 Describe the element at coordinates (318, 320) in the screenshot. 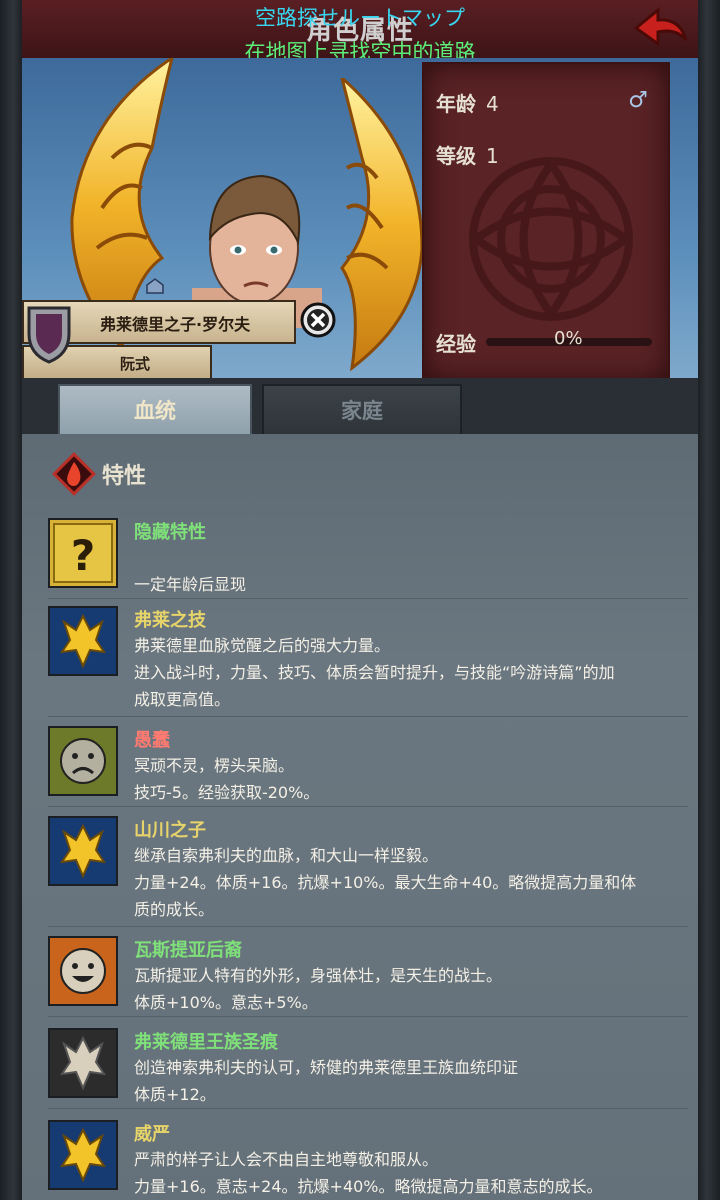

I see `close-icon` at that location.